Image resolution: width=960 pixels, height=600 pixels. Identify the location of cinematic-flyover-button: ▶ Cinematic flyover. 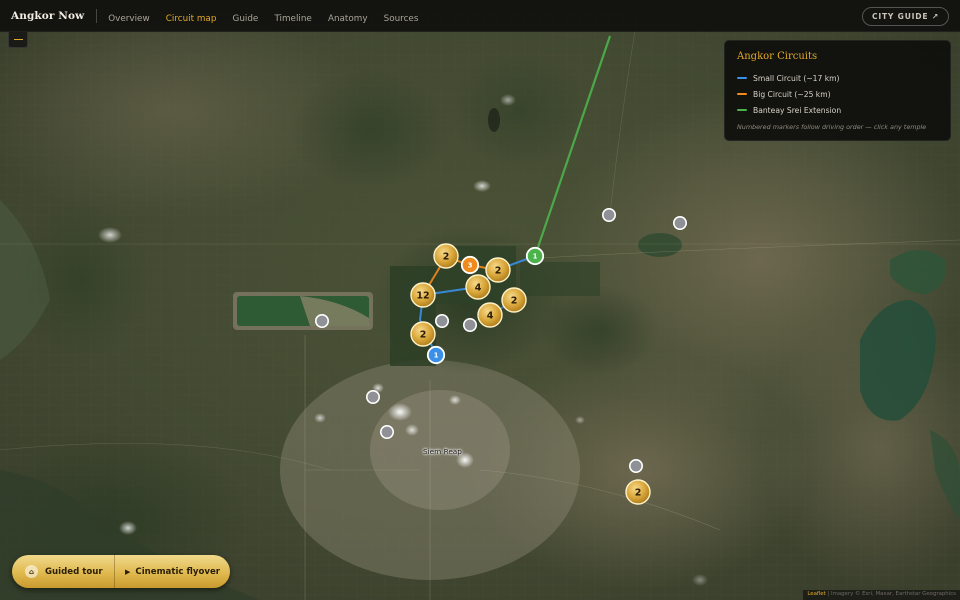
(172, 571).